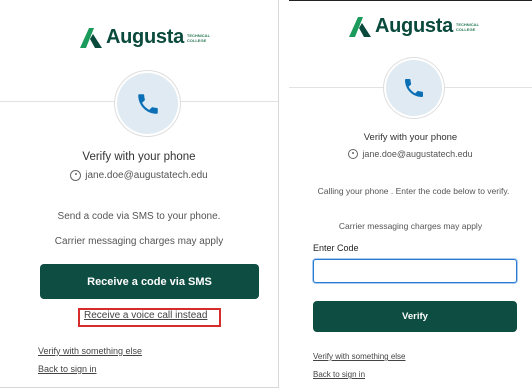  I want to click on sms-description: Send a code via SMS to your phone., so click(139, 216).